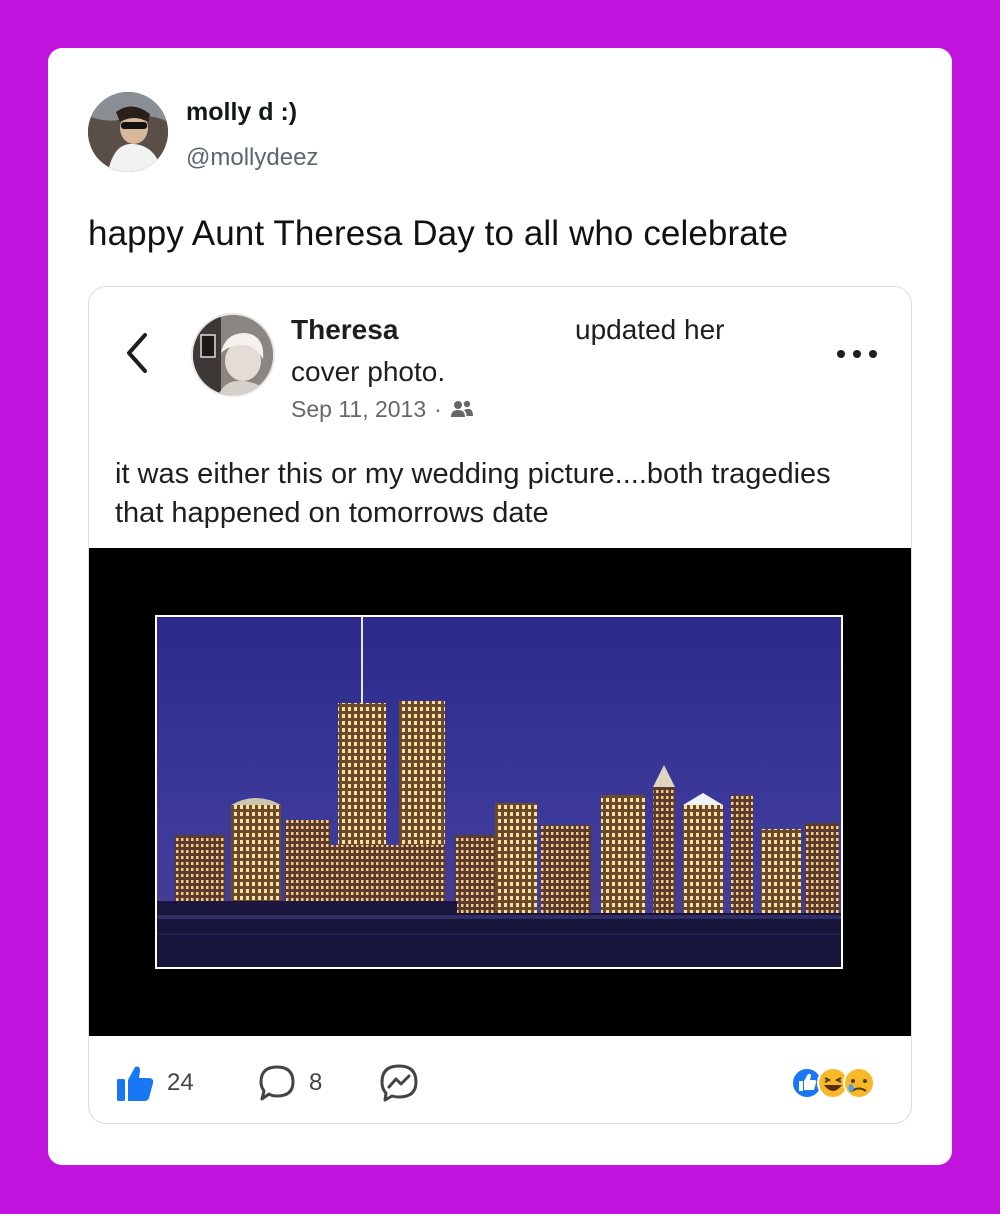 This screenshot has height=1214, width=1000. I want to click on thumbs-up-icon, so click(135, 1083).